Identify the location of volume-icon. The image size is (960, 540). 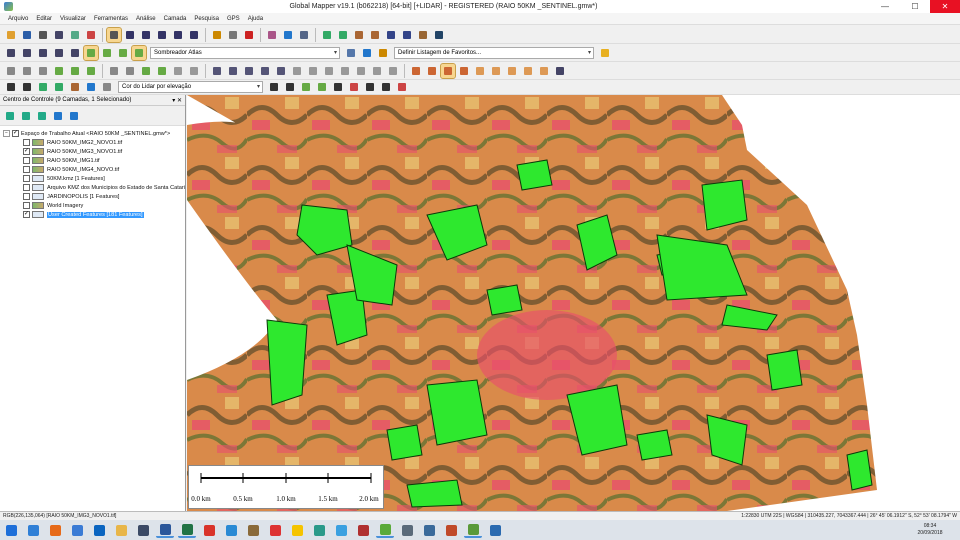
(375, 35).